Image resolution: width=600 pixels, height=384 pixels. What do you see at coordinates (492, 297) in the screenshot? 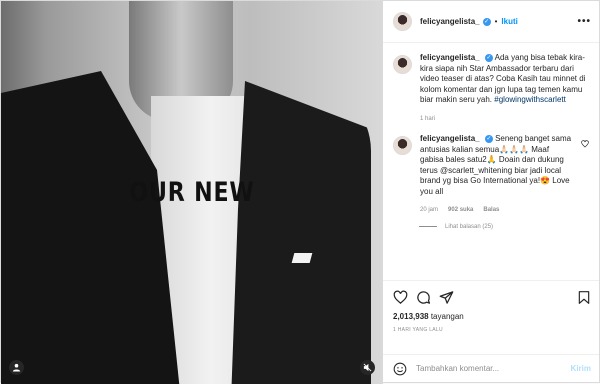
I see `action-icons` at bounding box center [492, 297].